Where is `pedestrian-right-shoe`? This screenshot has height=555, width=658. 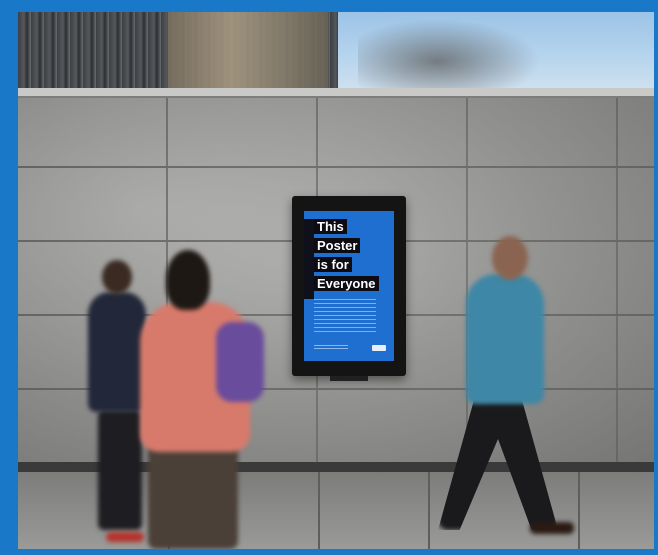
pedestrian-right-shoe is located at coordinates (552, 528).